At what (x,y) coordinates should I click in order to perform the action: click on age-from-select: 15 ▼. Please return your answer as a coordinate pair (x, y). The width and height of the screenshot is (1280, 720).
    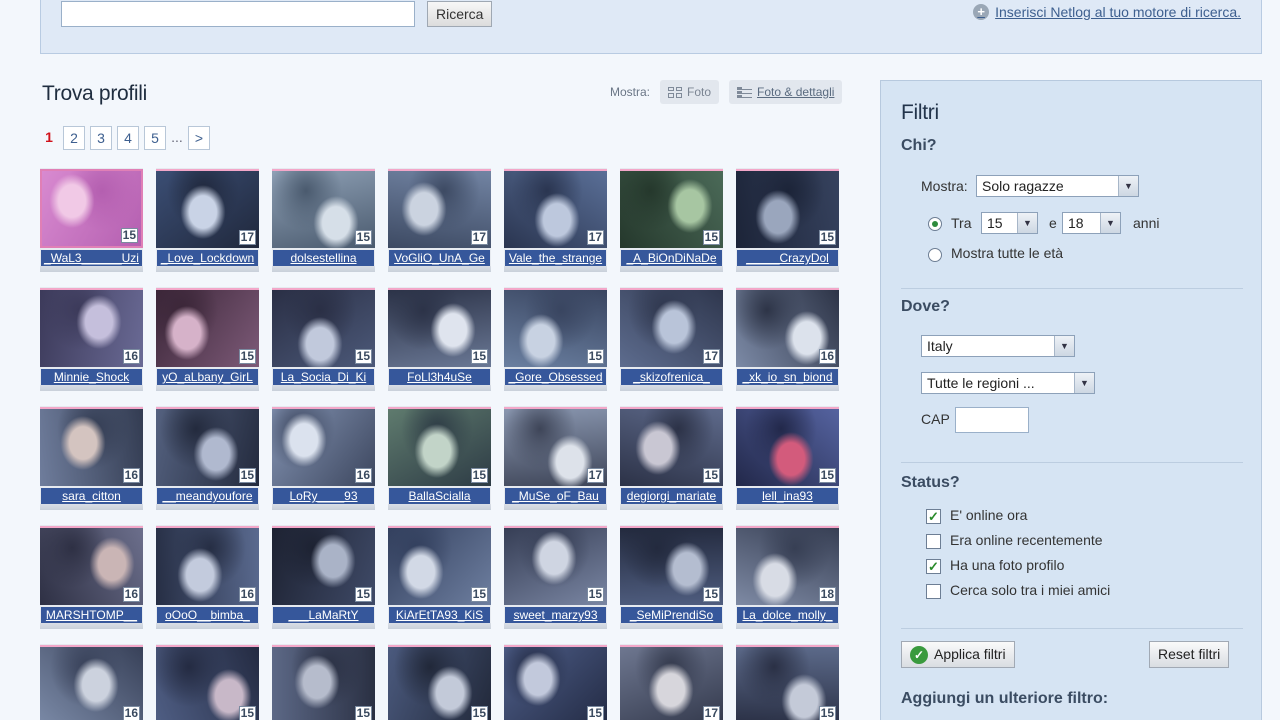
    Looking at the image, I should click on (1009, 223).